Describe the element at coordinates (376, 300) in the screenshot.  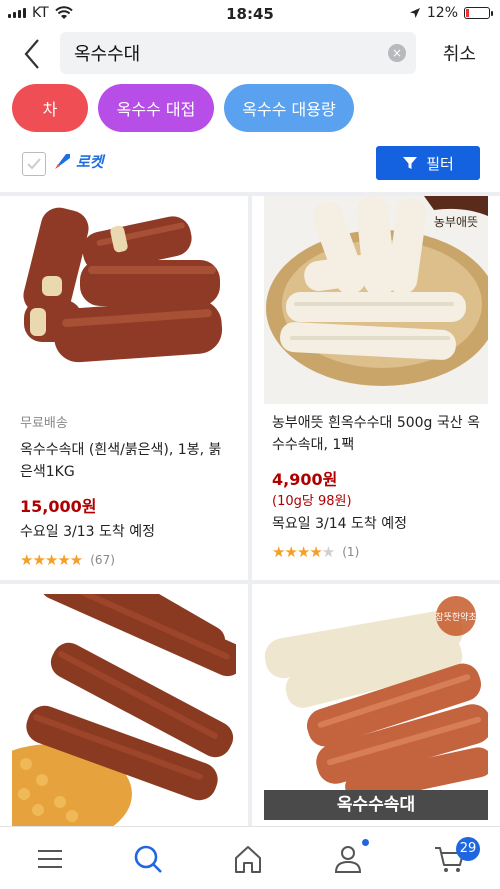
I see `product-image: 농부애뜻` at that location.